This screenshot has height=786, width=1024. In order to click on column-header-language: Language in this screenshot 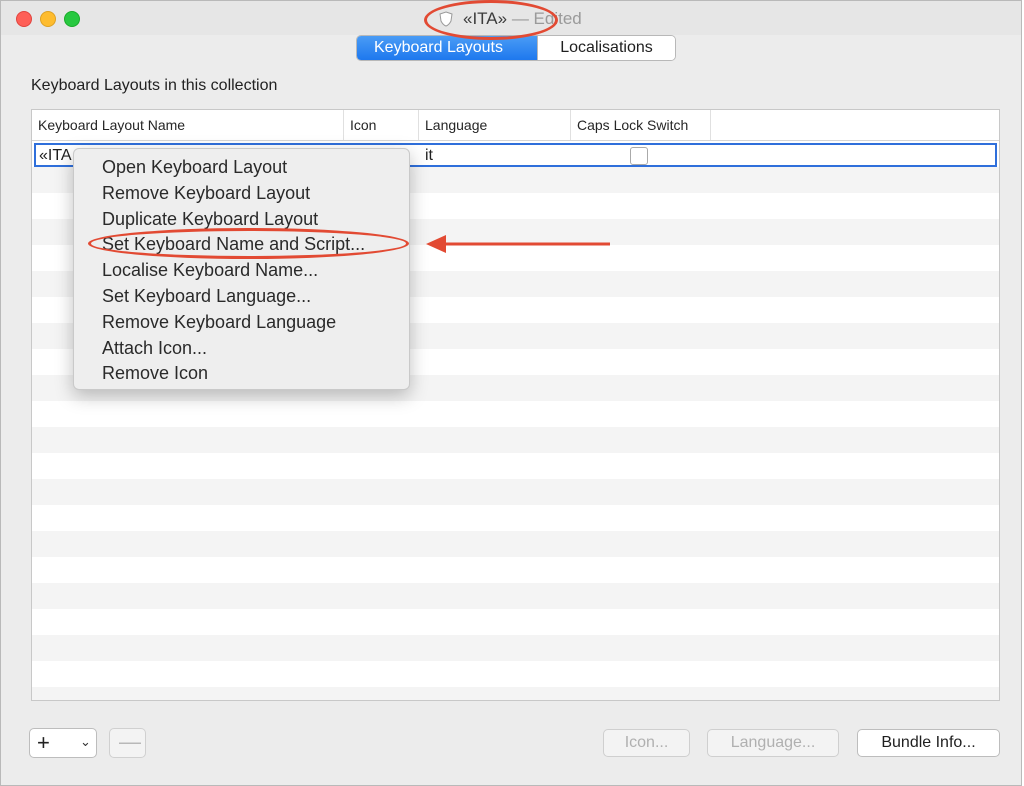, I will do `click(495, 125)`.